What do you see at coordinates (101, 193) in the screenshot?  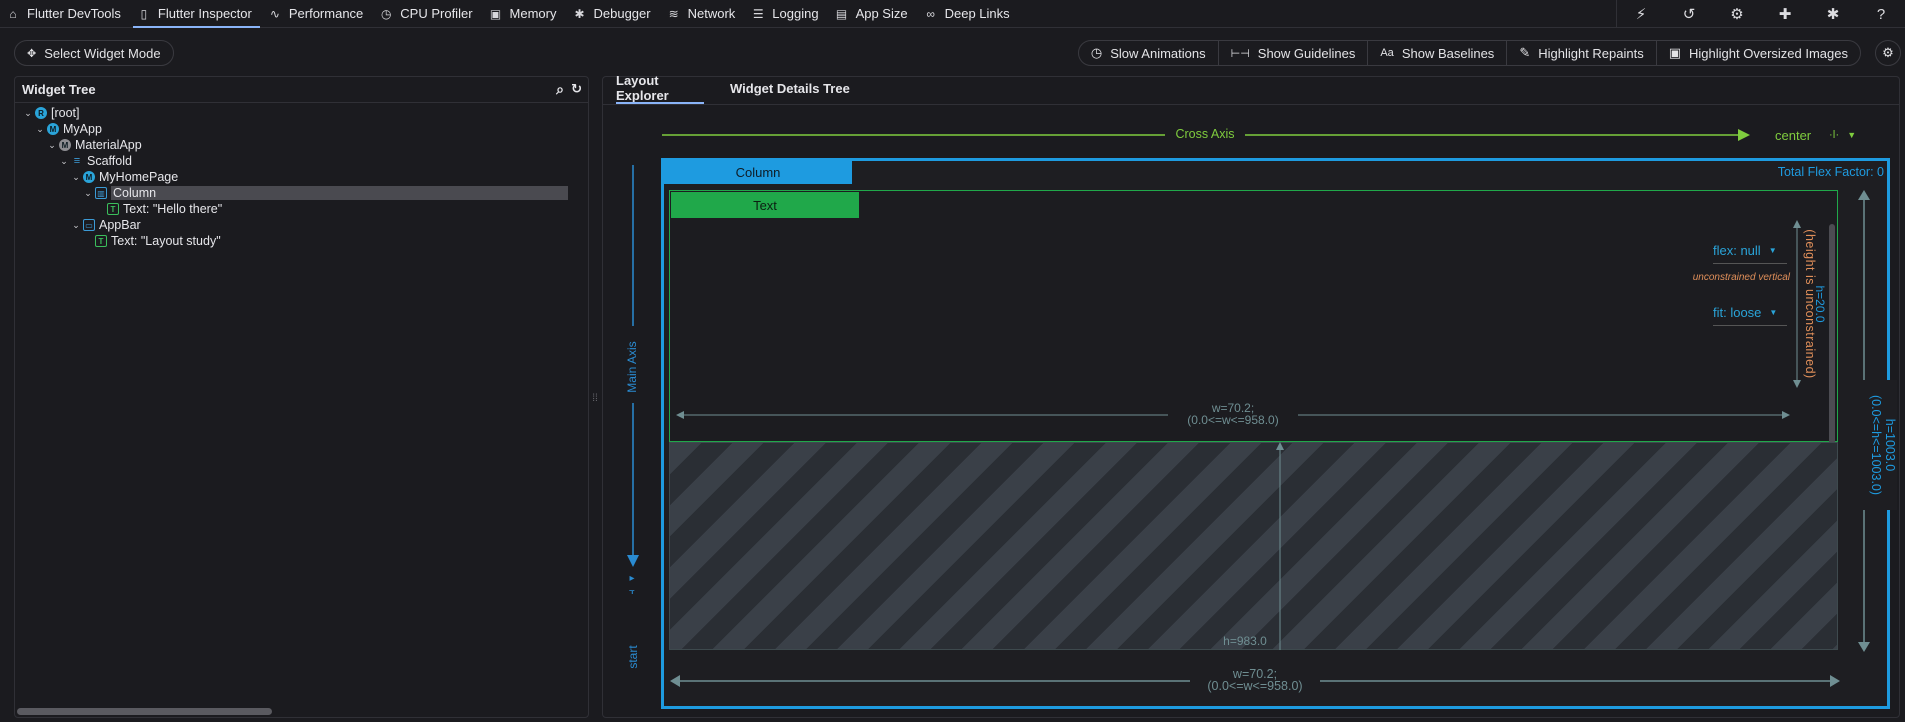 I see `widget-type-icon: ▥` at bounding box center [101, 193].